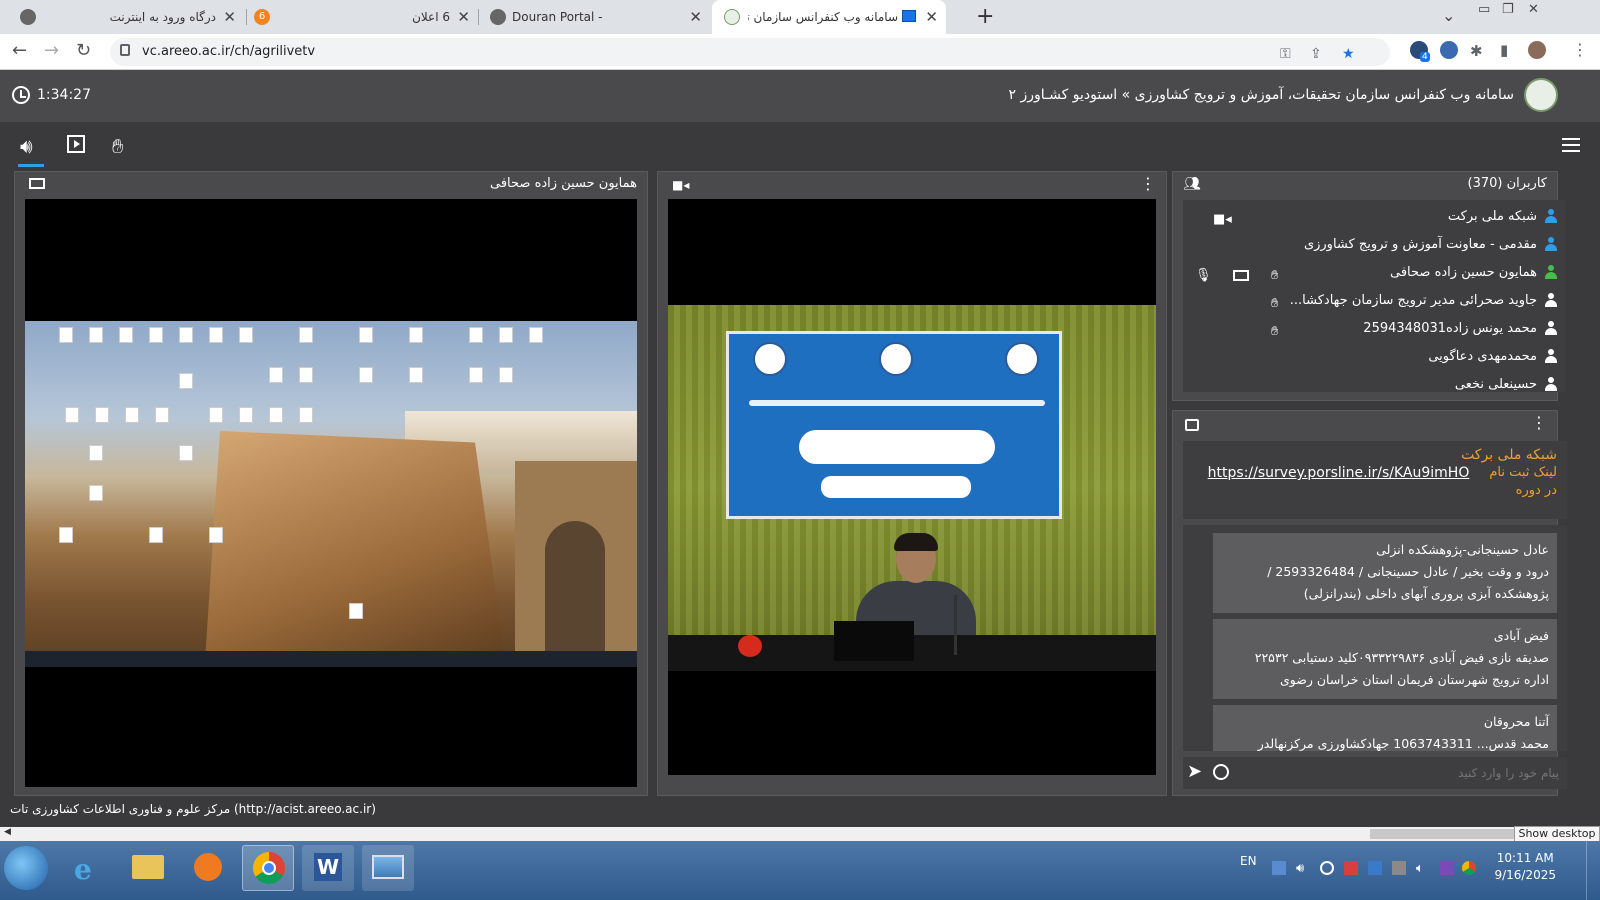  I want to click on chat-bubble-icon, so click(1192, 425).